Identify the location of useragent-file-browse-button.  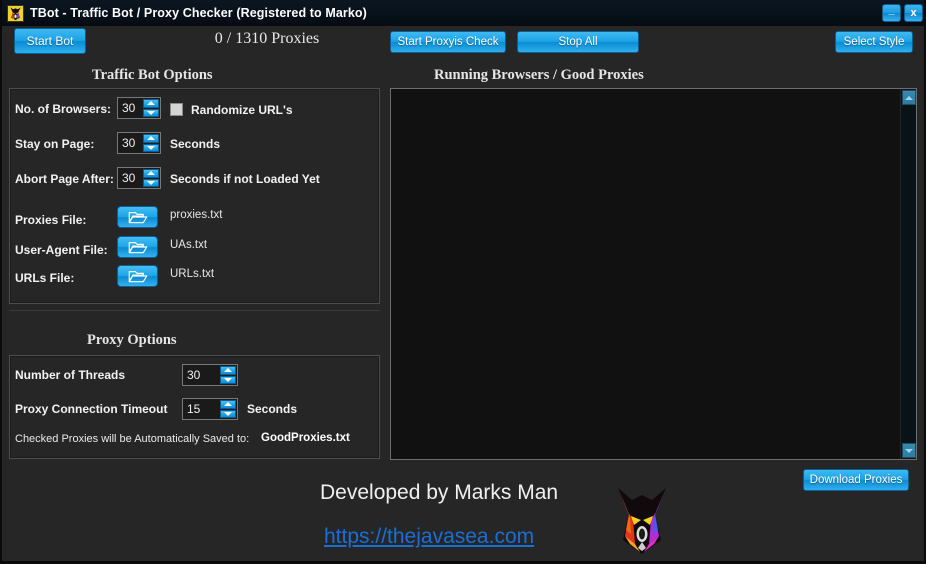
(137, 247).